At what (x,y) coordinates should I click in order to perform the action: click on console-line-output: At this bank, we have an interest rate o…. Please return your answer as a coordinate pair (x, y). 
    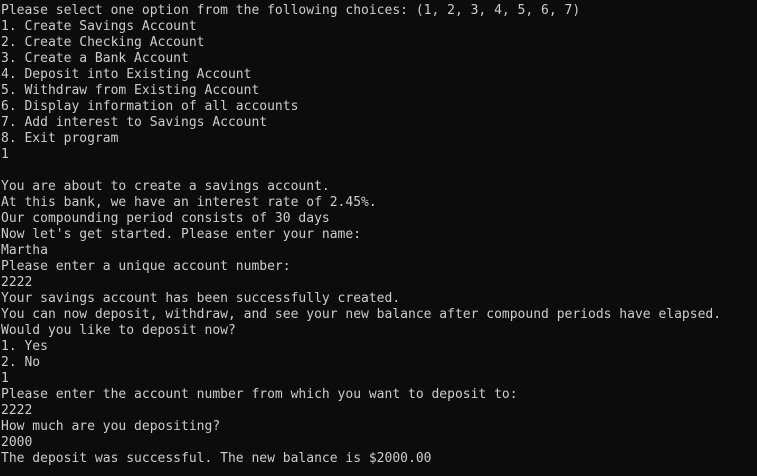
    Looking at the image, I should click on (189, 202).